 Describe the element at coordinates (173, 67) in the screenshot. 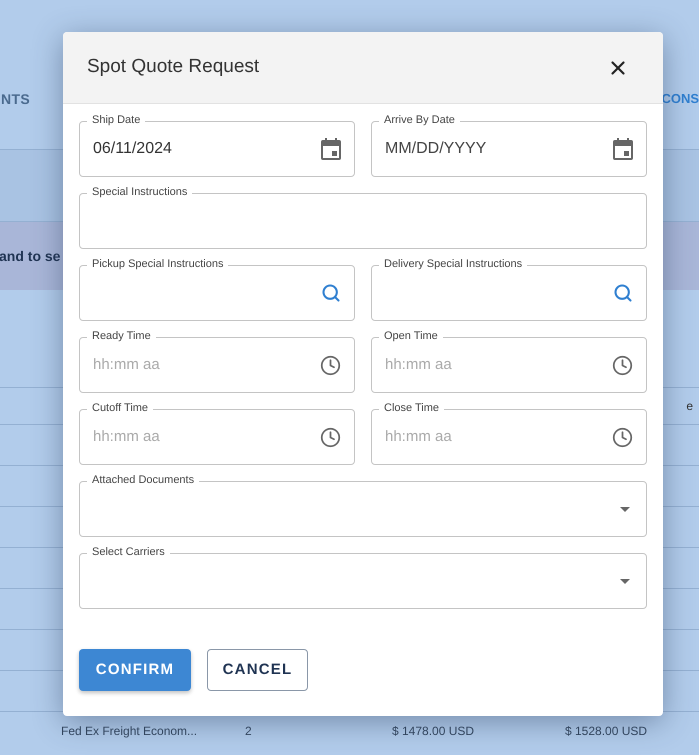

I see `dialog-title: Spot Quote Request` at that location.